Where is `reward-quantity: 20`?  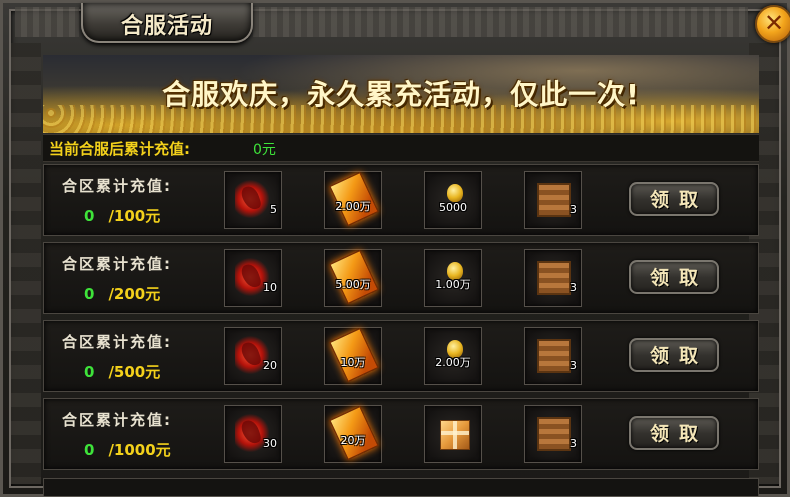 reward-quantity: 20 is located at coordinates (270, 365).